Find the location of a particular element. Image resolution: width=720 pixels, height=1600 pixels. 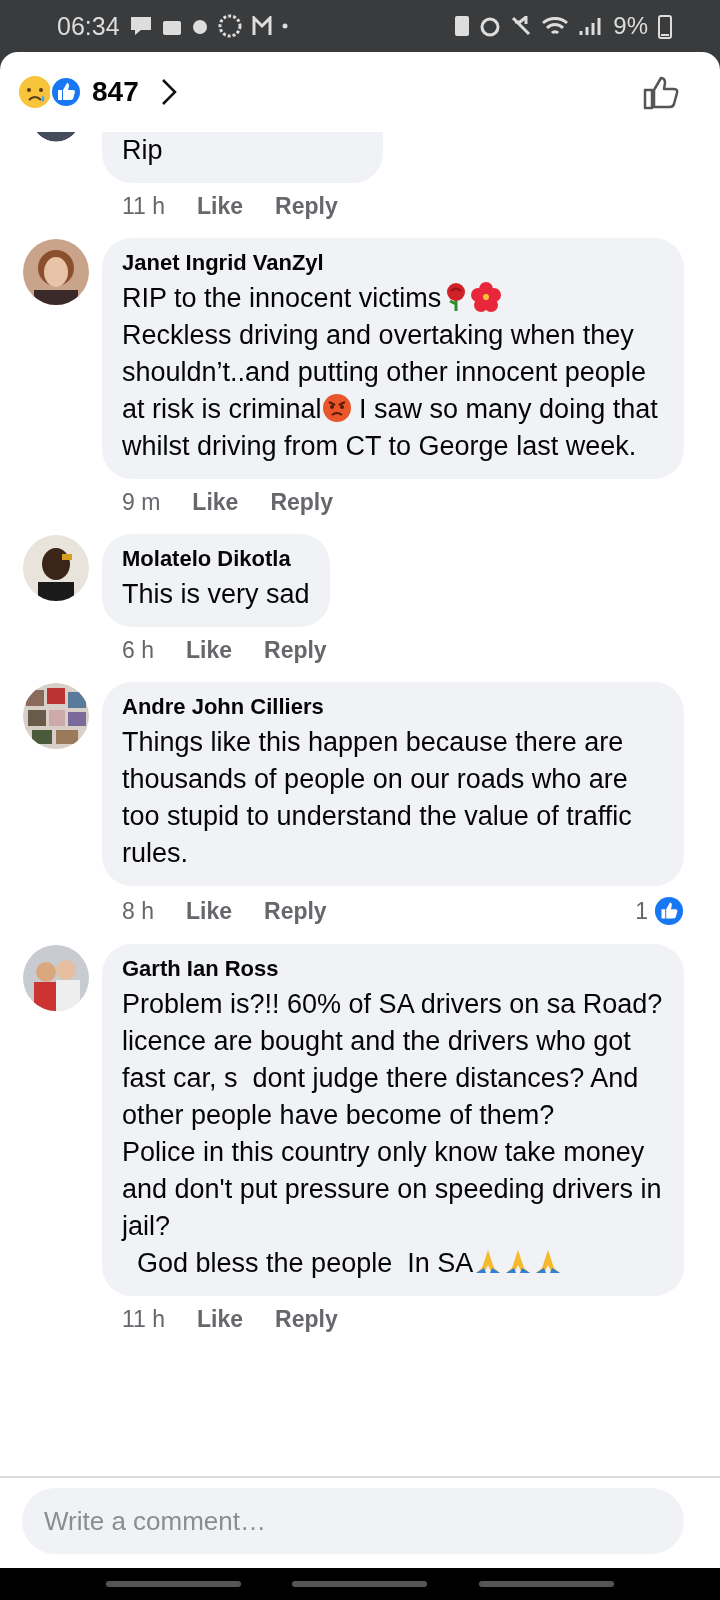

dotted-circle-icon is located at coordinates (229, 26).